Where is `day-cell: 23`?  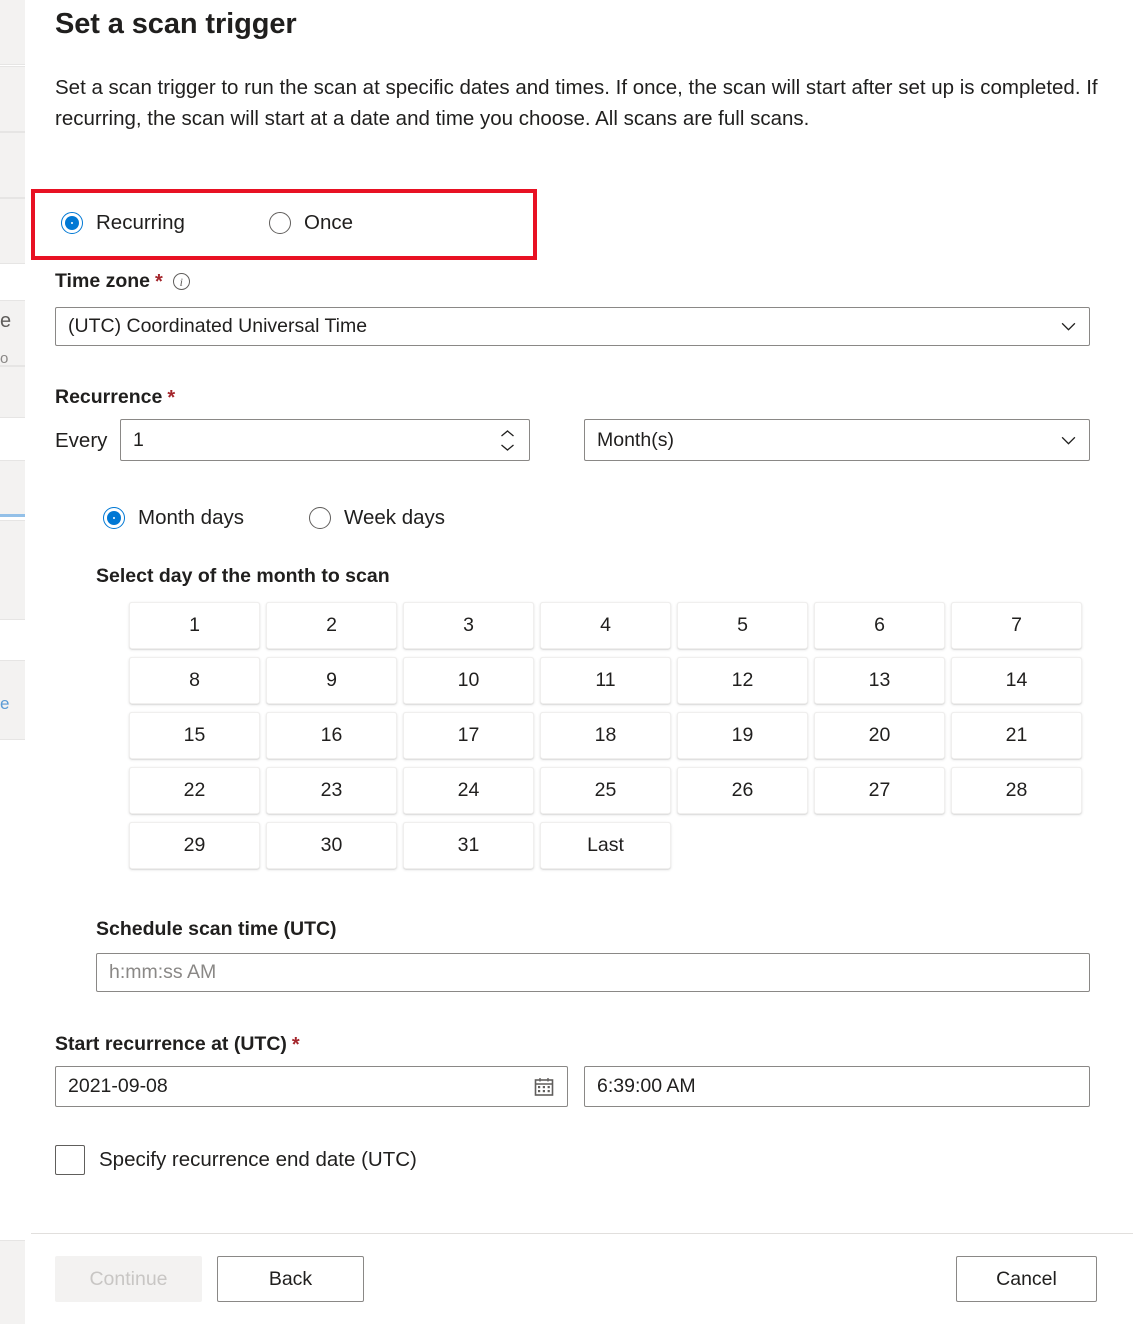 day-cell: 23 is located at coordinates (331, 790).